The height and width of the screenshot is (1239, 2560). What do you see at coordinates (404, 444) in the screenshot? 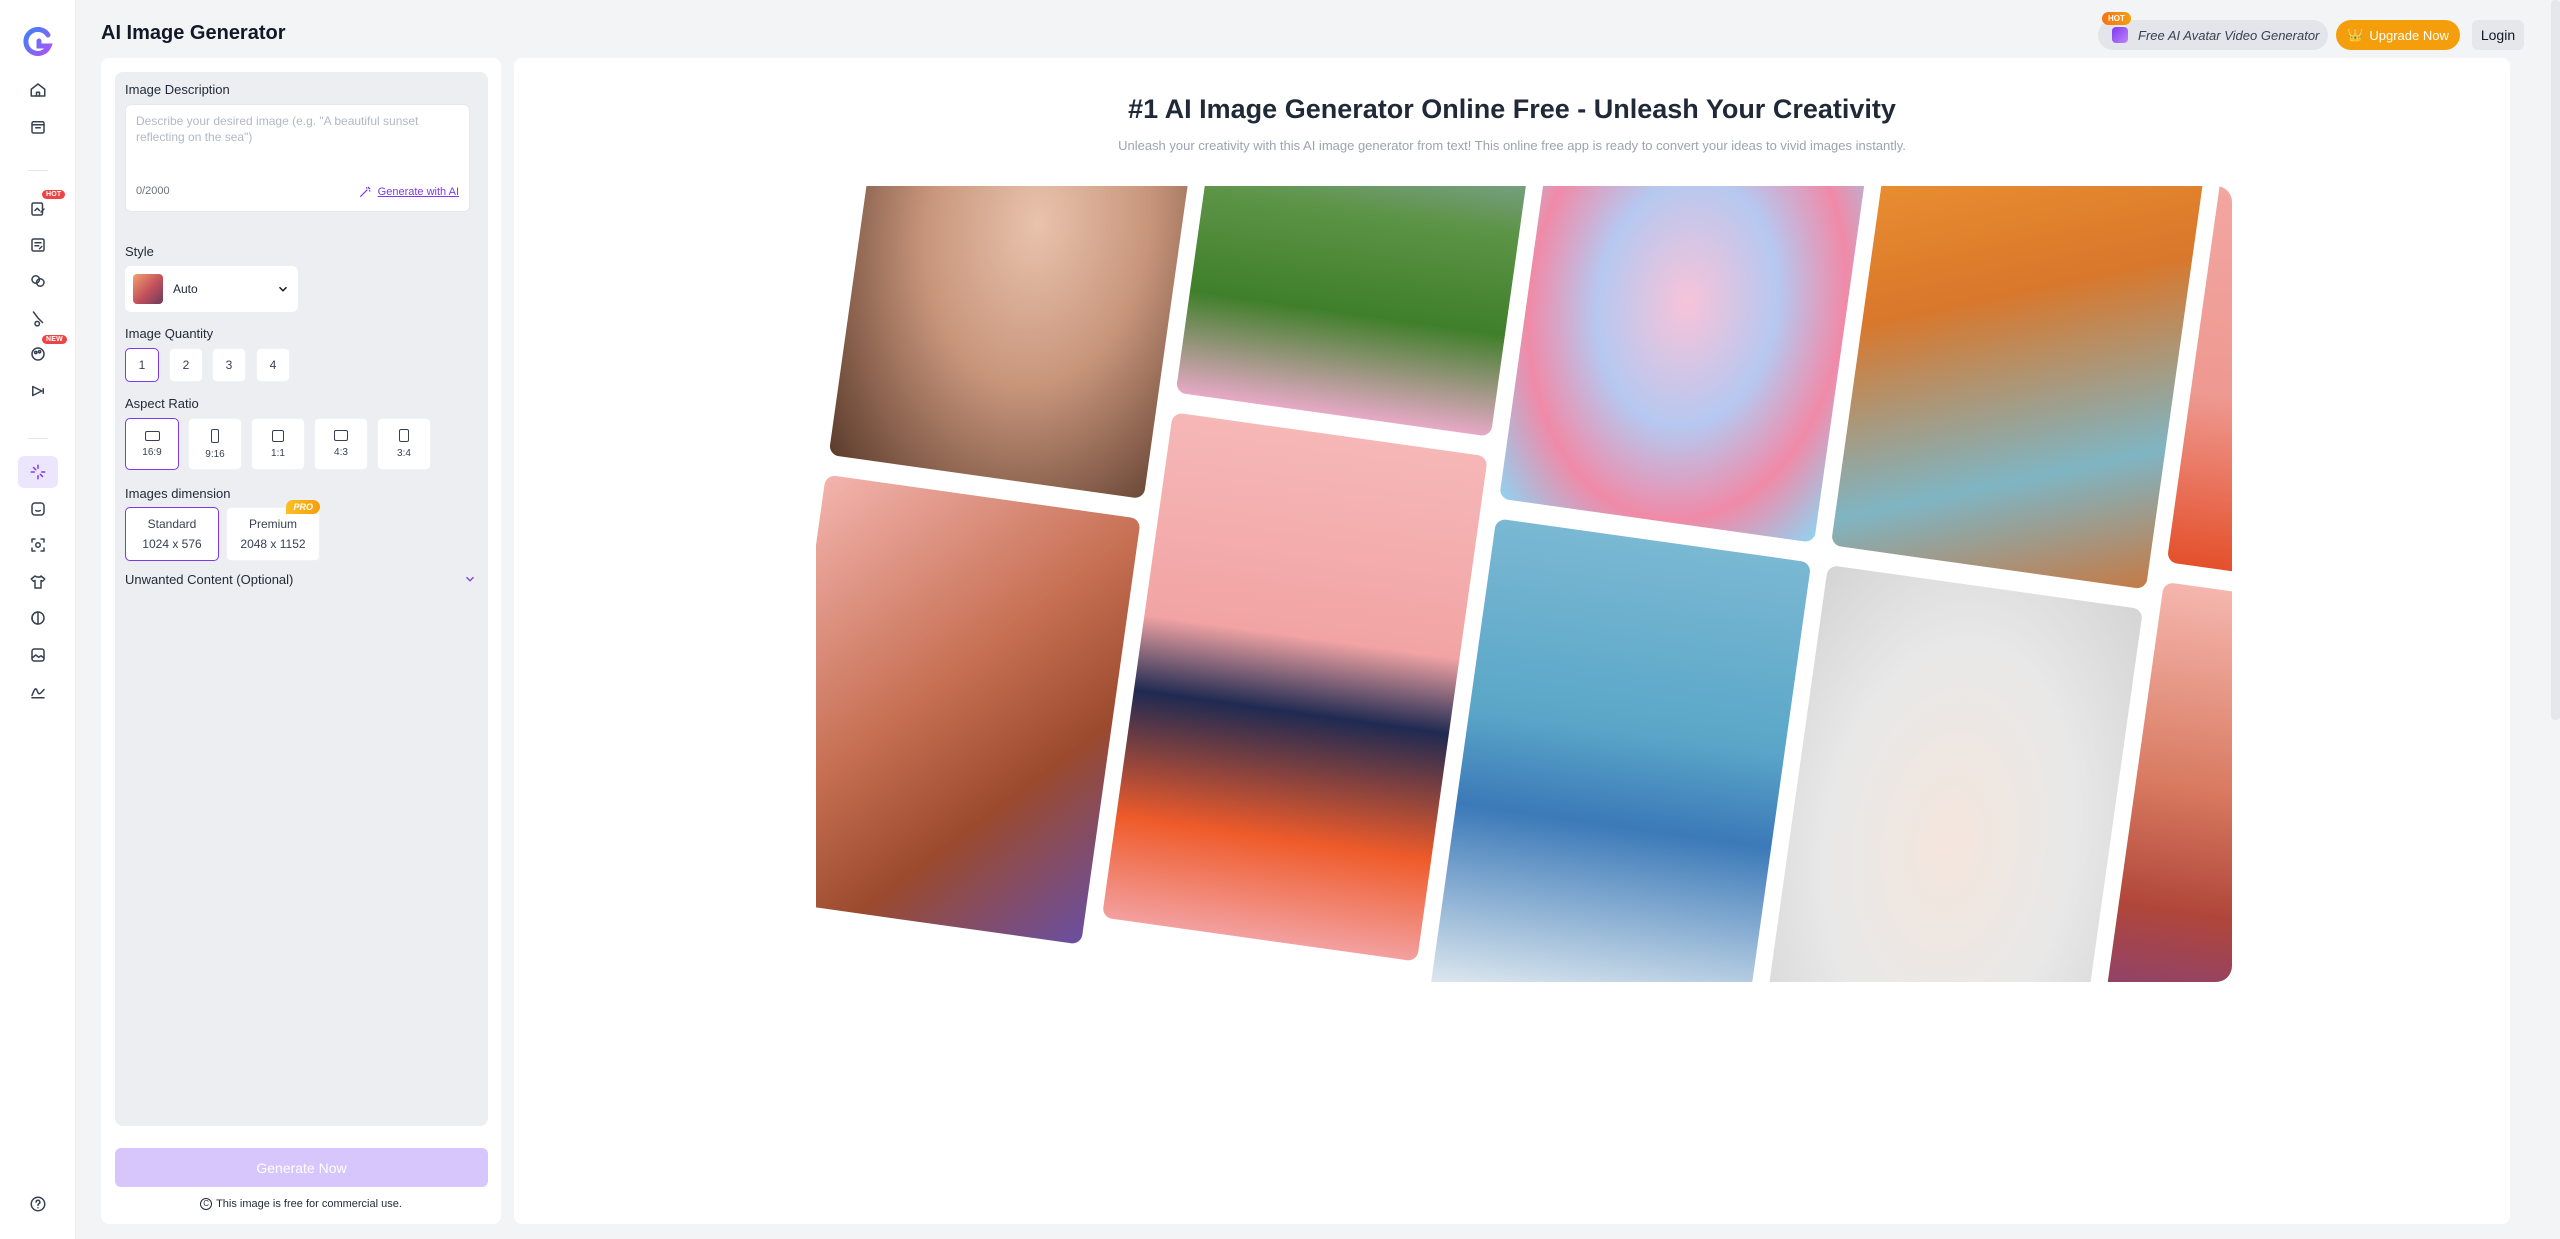
I see `aspect-ratio-3-4: 3:4` at bounding box center [404, 444].